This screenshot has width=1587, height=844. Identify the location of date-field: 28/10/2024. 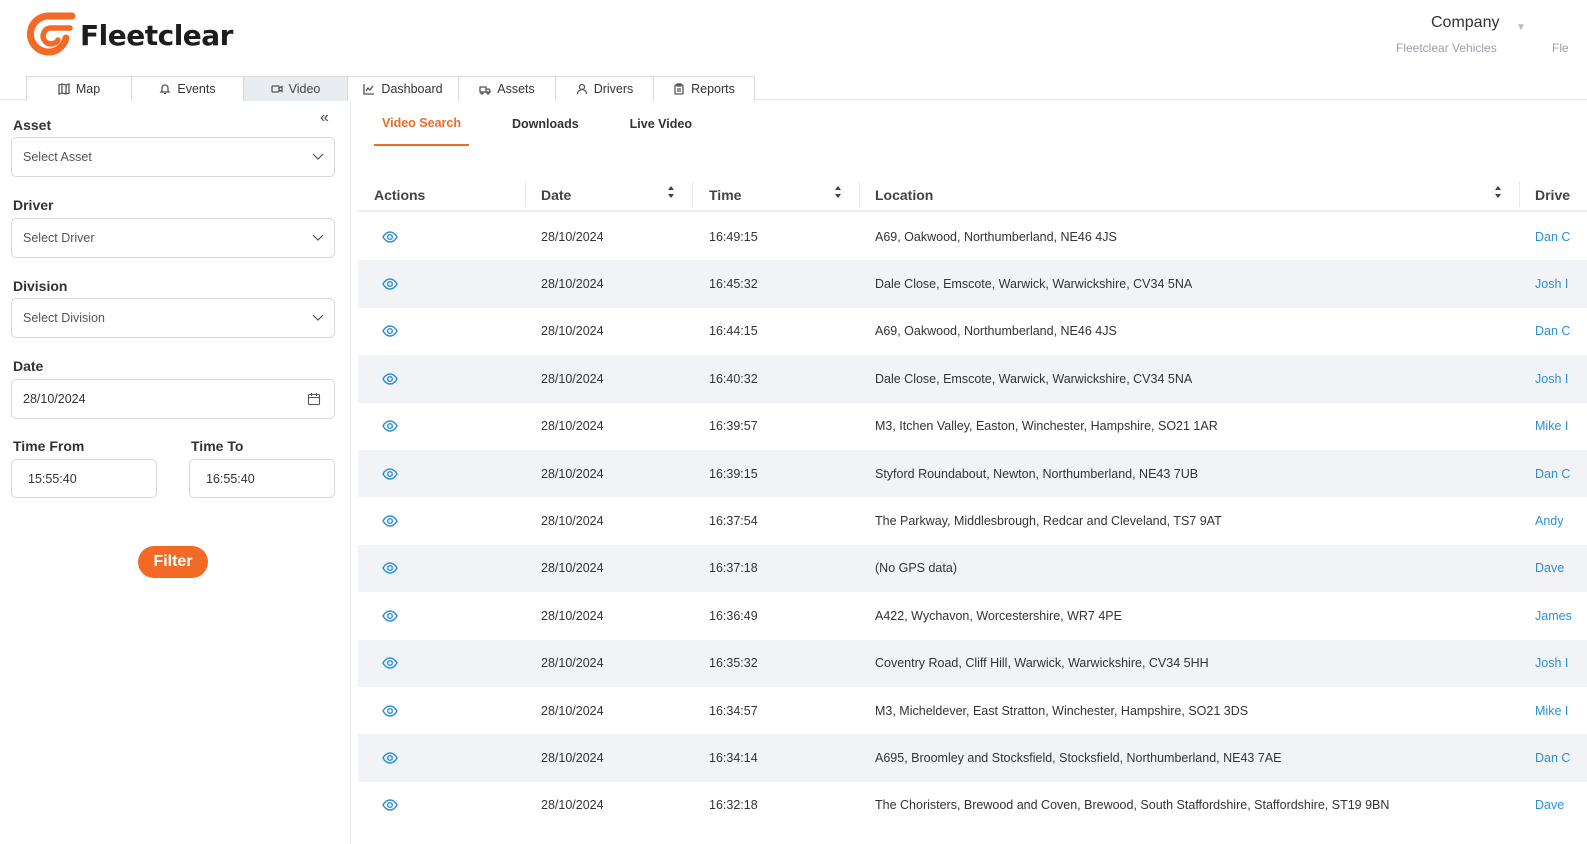
(173, 399).